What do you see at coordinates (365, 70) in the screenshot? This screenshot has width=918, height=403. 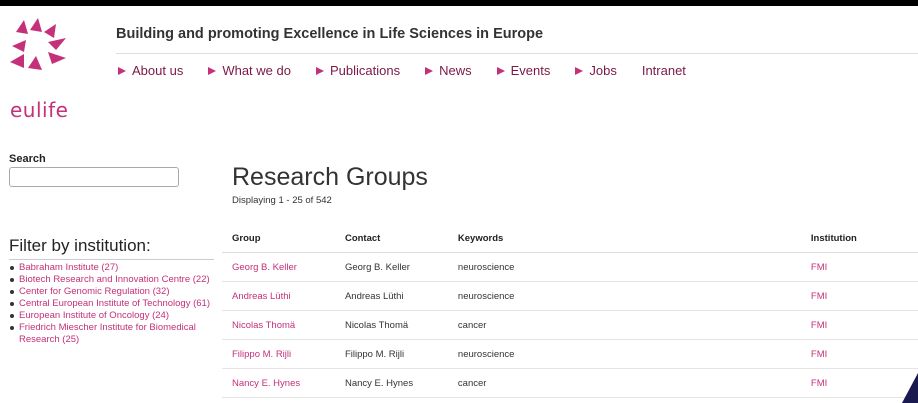 I see `nav-label: Publications` at bounding box center [365, 70].